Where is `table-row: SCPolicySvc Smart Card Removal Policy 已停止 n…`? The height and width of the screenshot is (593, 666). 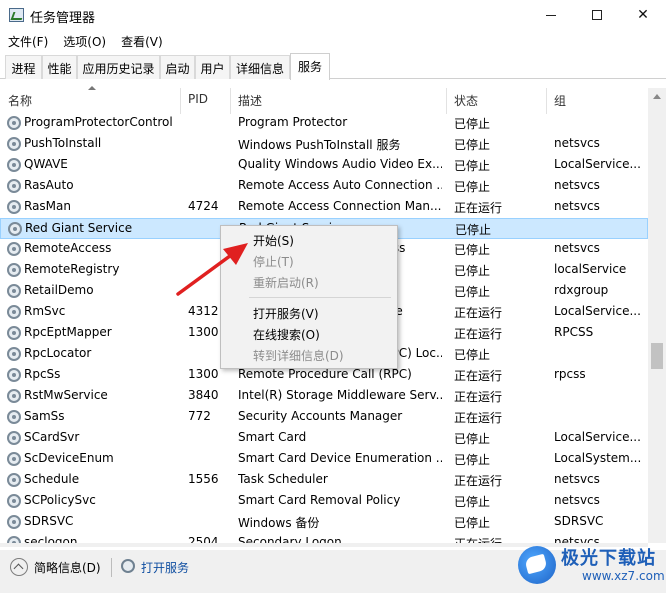 table-row: SCPolicySvc Smart Card Removal Policy 已停止 n… is located at coordinates (324, 501).